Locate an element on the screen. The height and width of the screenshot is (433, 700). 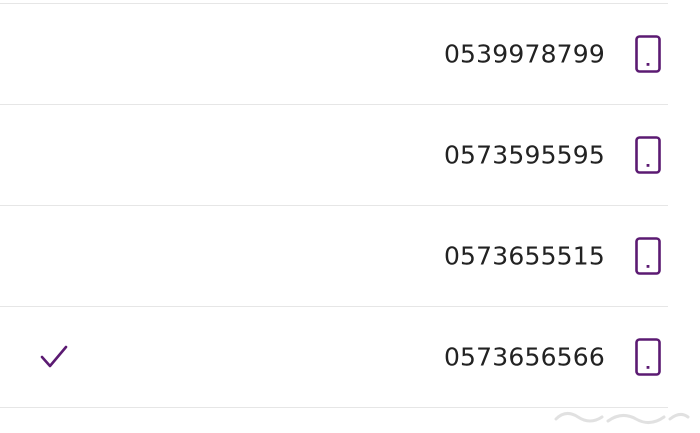
phone-number: 0573595595 is located at coordinates (524, 155).